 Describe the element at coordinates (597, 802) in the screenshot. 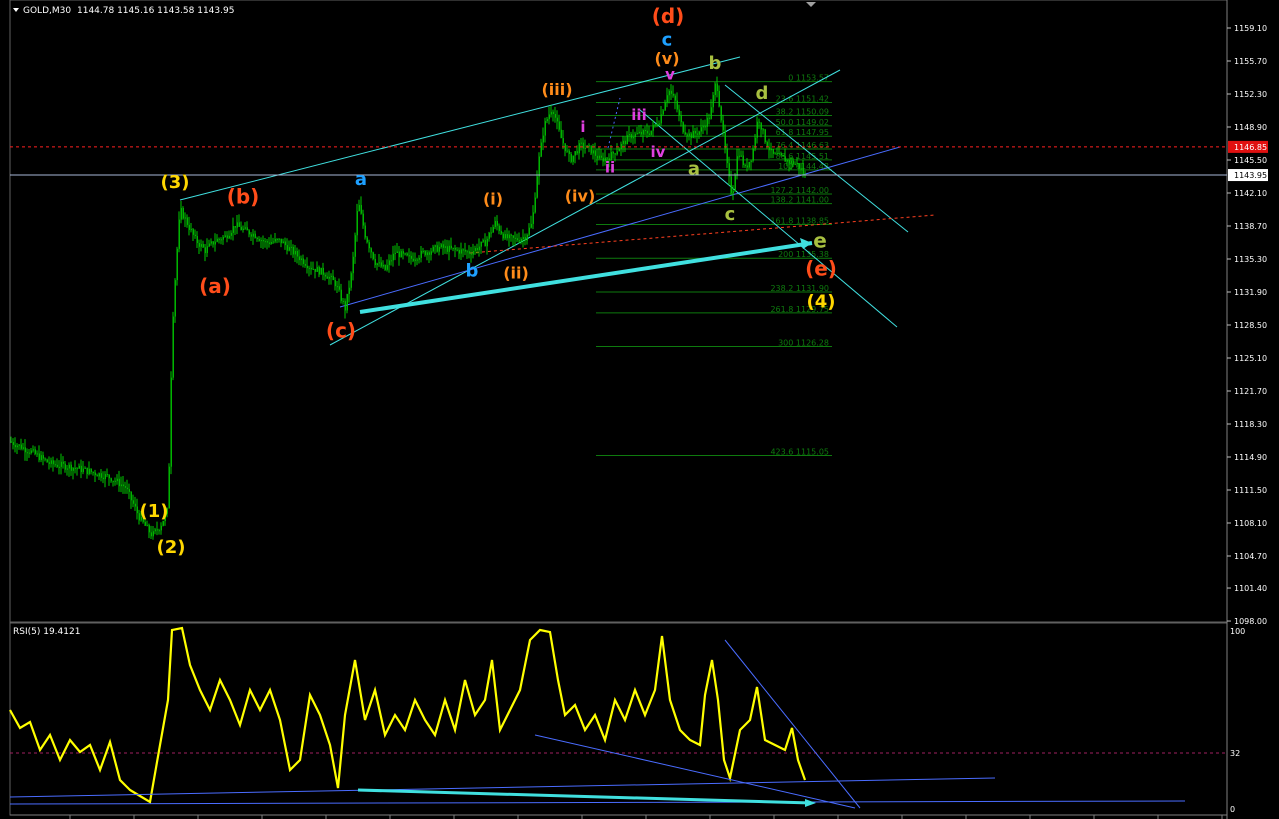

I see `rsi-trendline` at that location.